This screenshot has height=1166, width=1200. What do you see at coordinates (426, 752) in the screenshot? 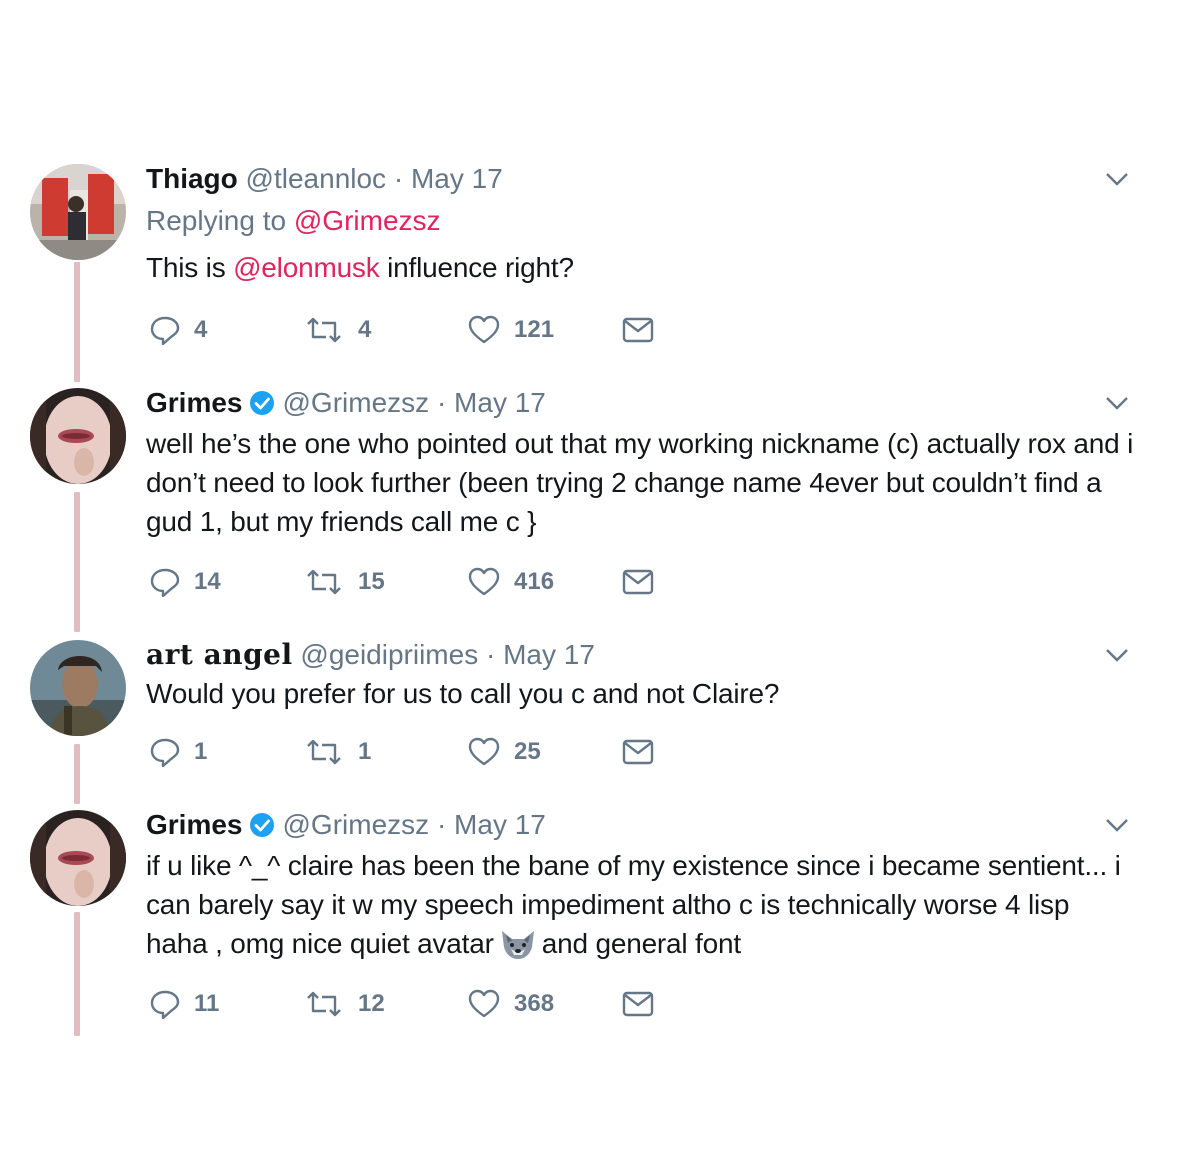
I see `tweet-actions: 1 1 25` at bounding box center [426, 752].